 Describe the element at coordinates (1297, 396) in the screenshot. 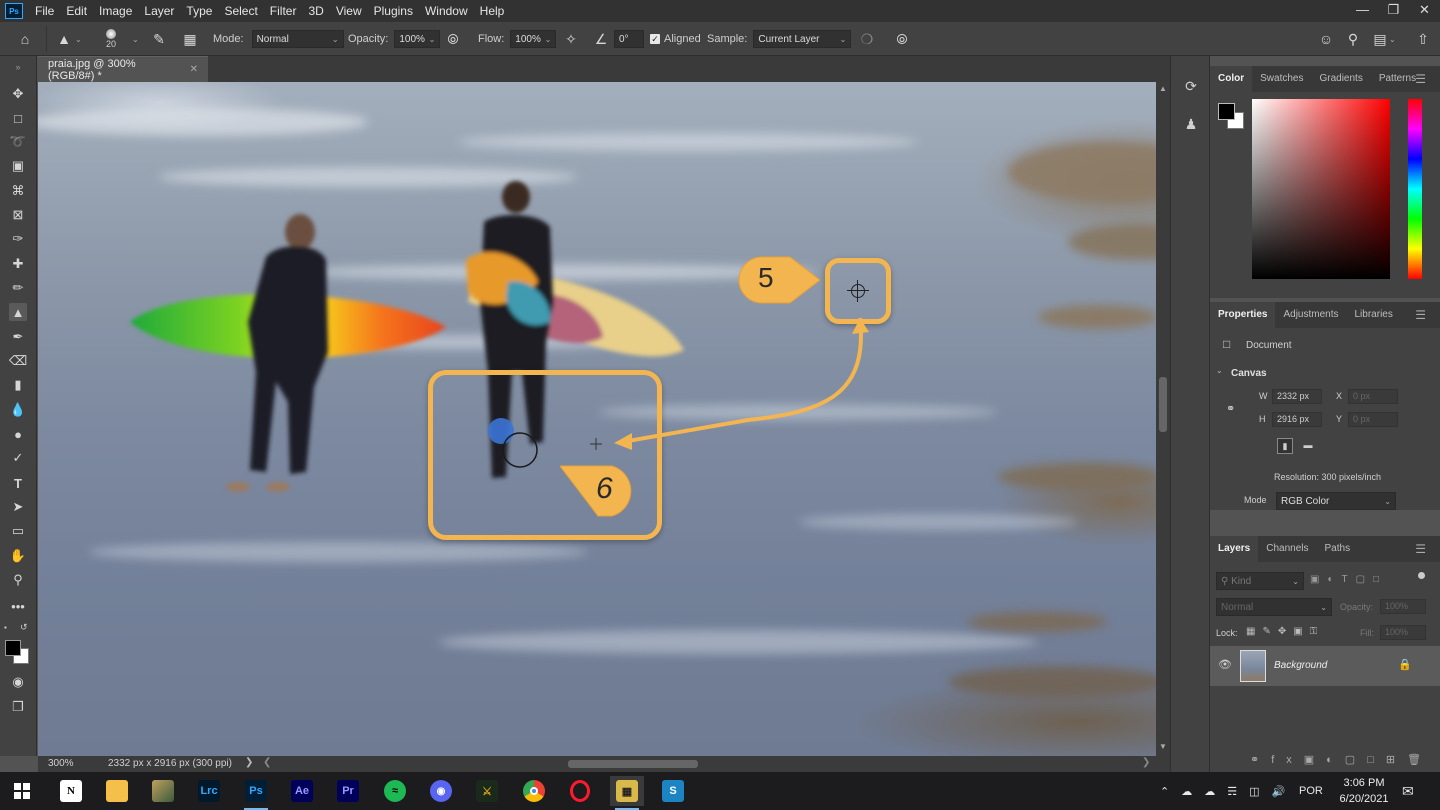

I see `width-field: 2332 px` at that location.